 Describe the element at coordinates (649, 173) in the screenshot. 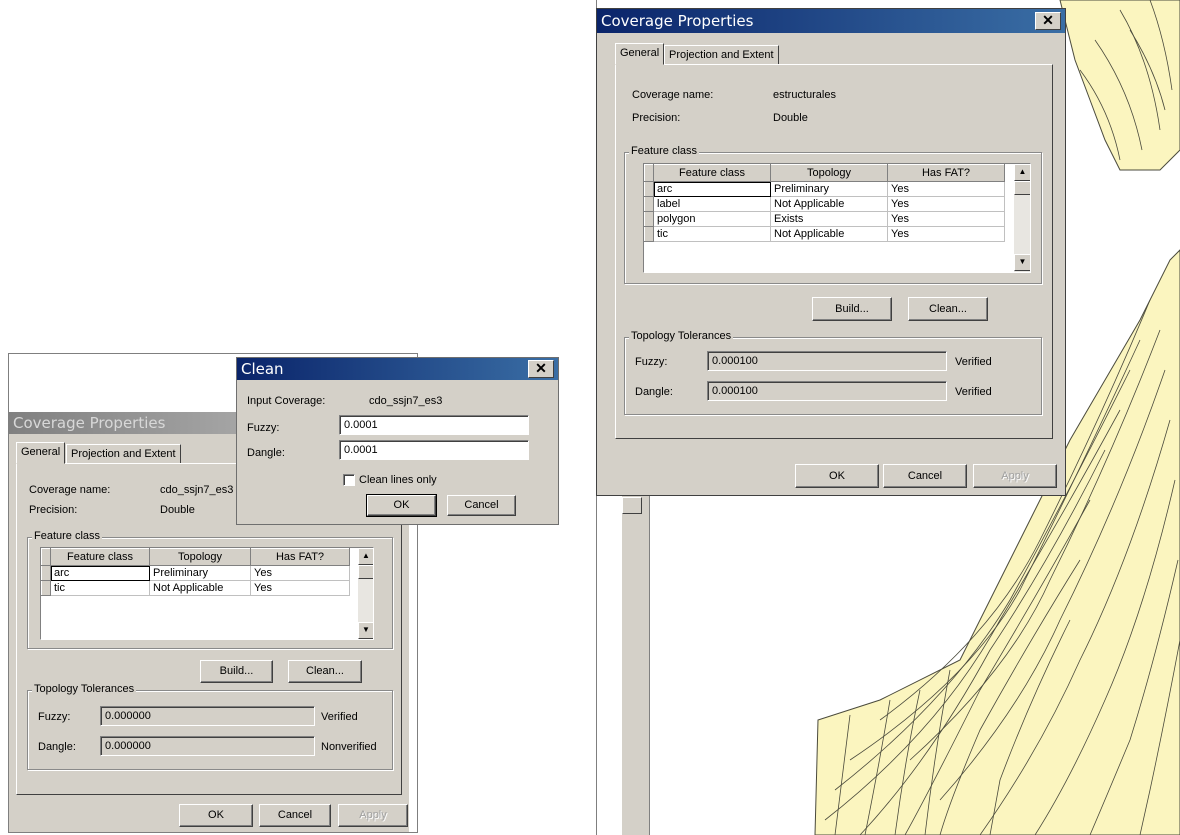

I see `row-header-corner` at that location.